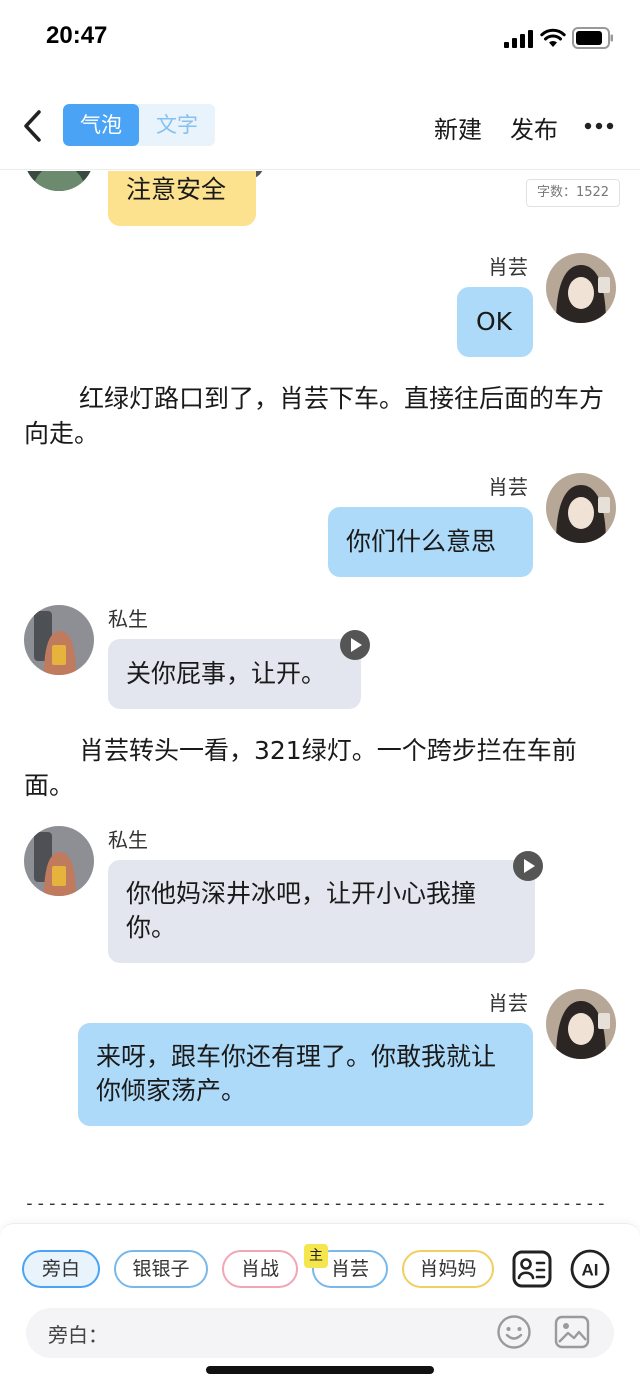 Image resolution: width=640 pixels, height=1385 pixels. Describe the element at coordinates (458, 127) in the screenshot. I see `new-button: 新建` at that location.